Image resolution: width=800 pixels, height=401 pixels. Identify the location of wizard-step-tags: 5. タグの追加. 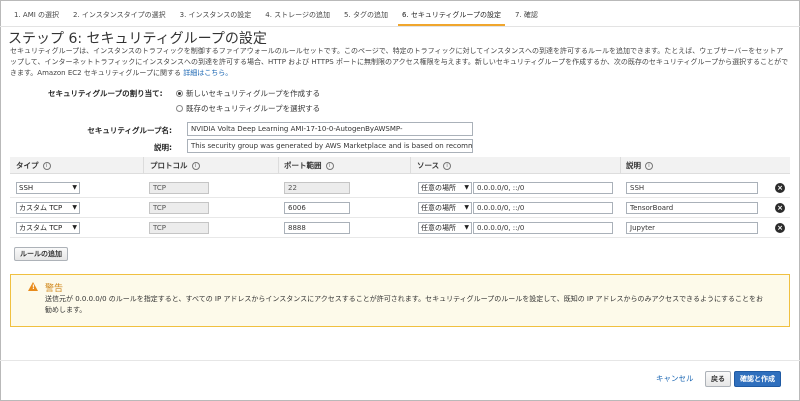
(366, 17).